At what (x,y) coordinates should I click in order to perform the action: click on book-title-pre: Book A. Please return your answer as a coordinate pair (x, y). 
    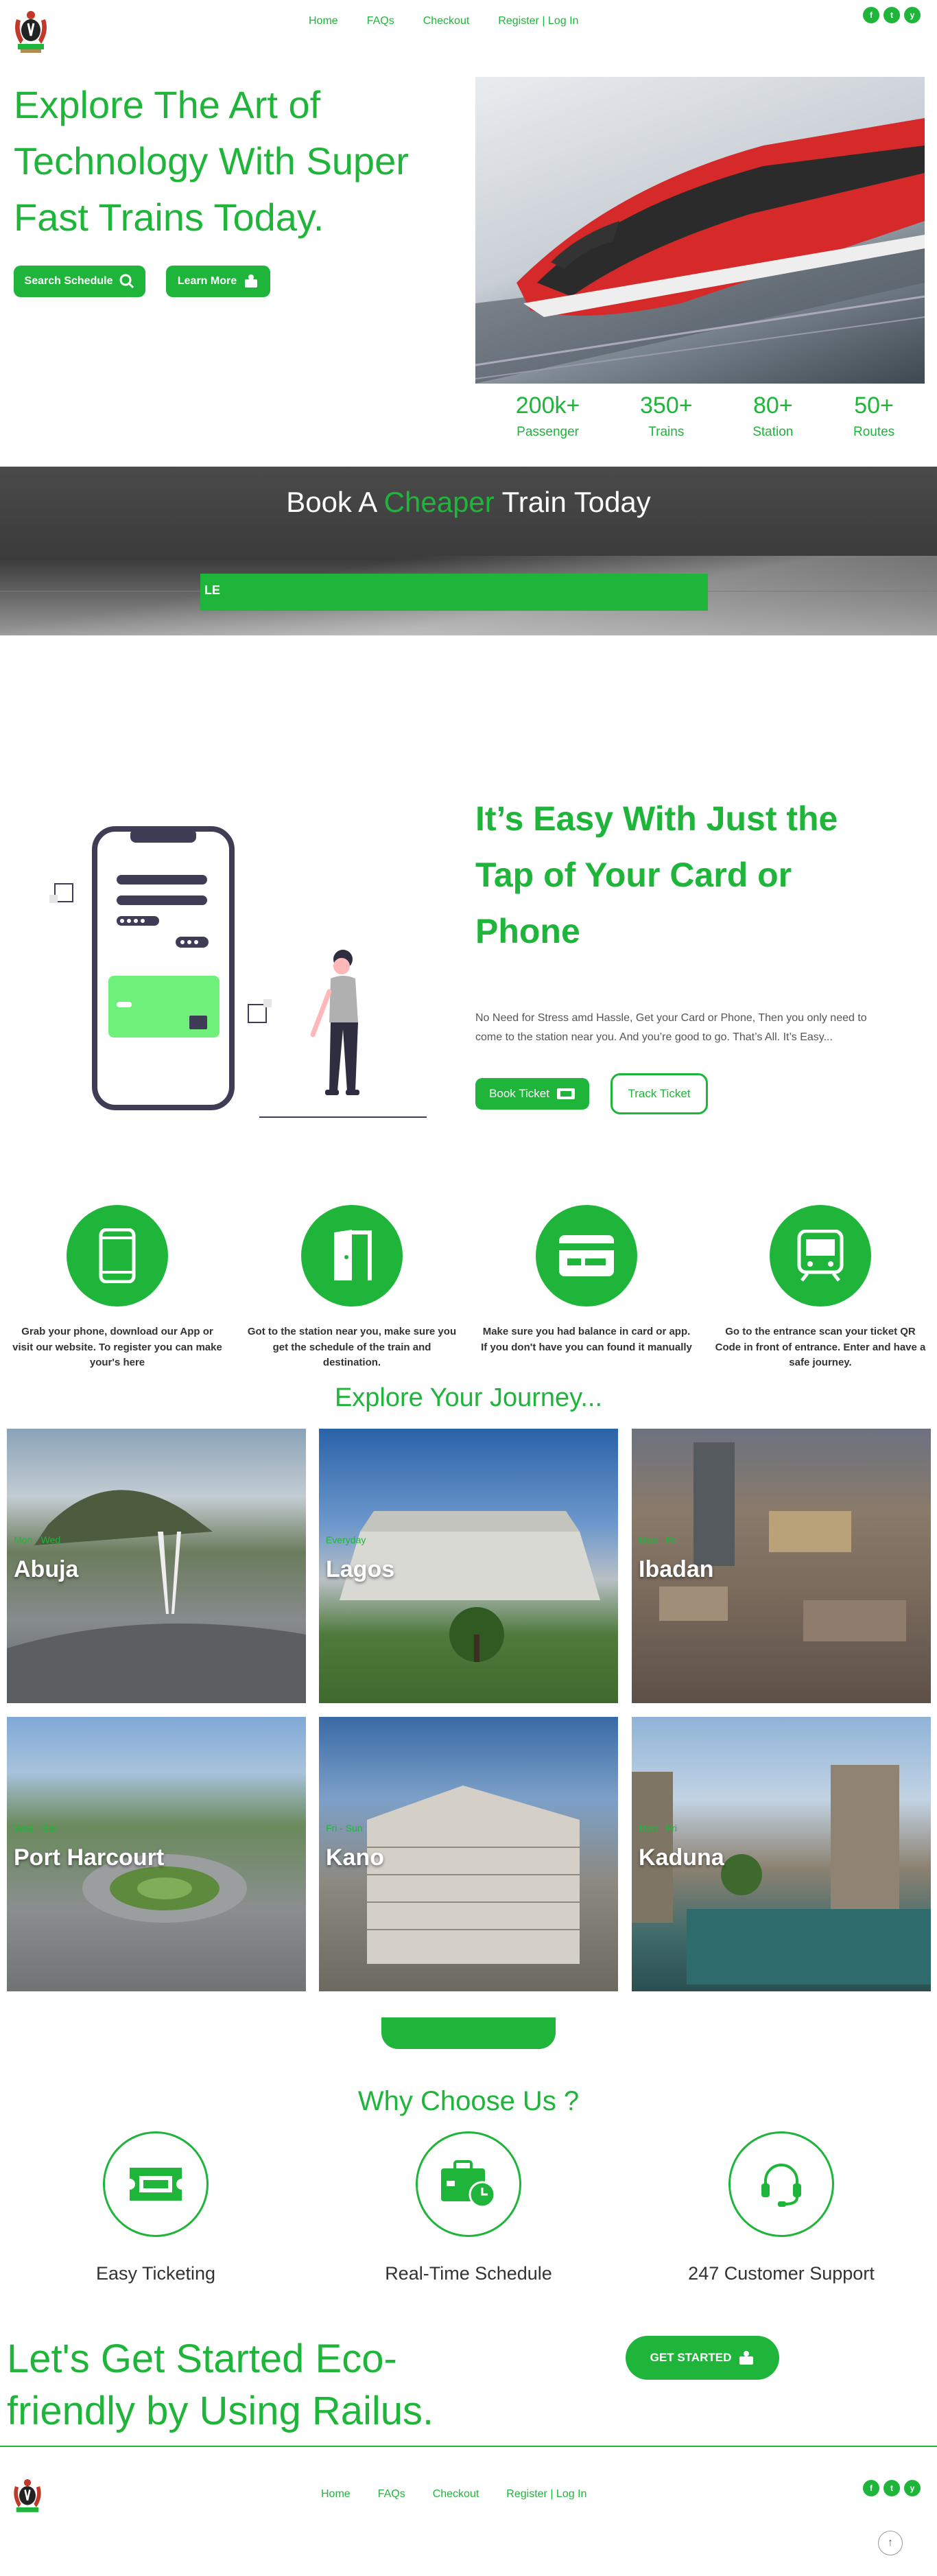
    Looking at the image, I should click on (335, 502).